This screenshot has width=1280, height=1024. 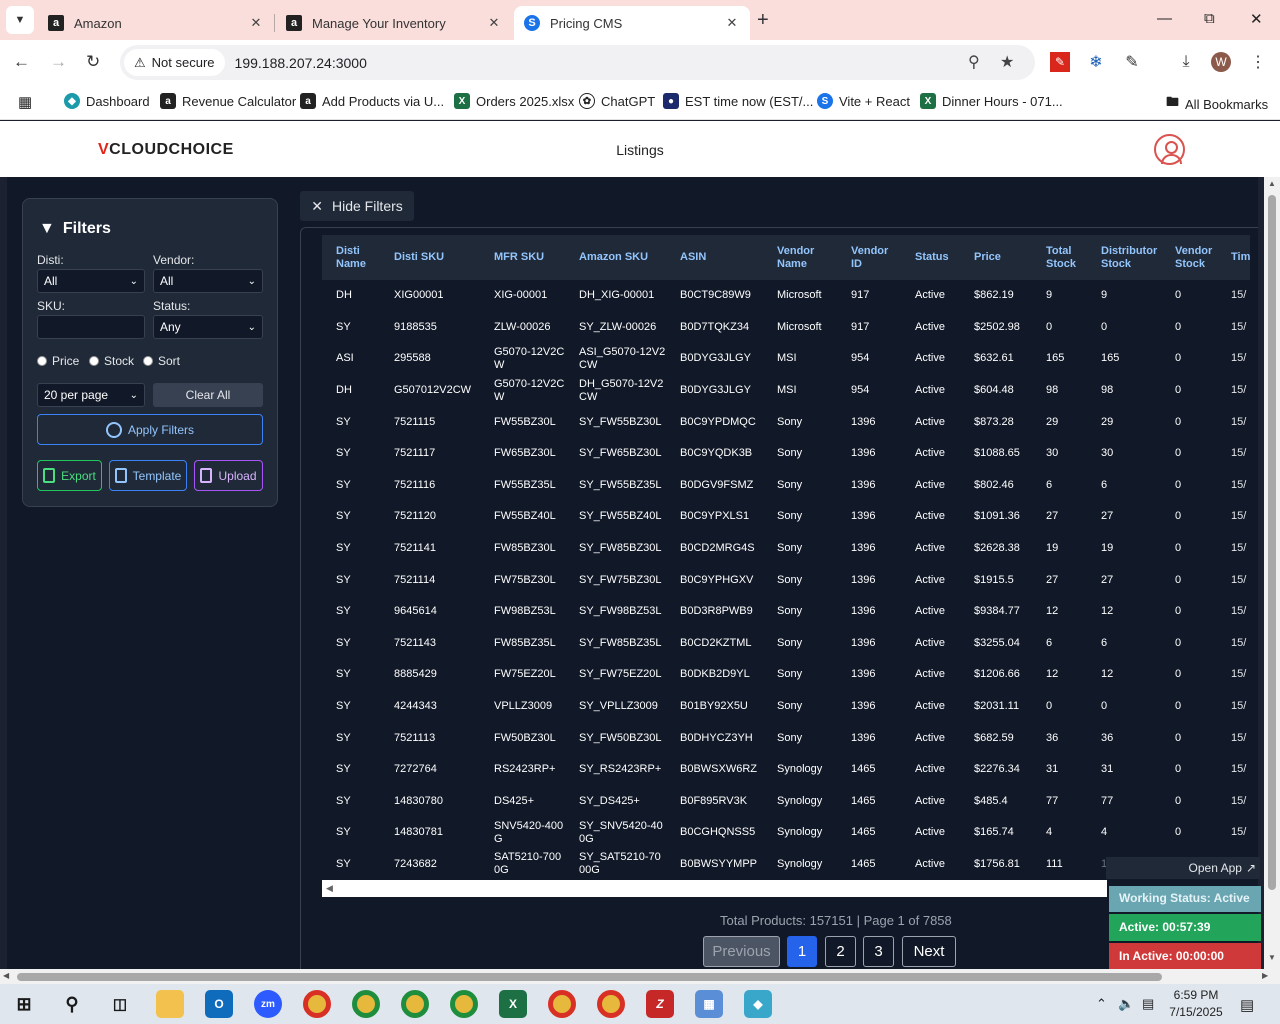 I want to click on export-button: Export, so click(x=69, y=475).